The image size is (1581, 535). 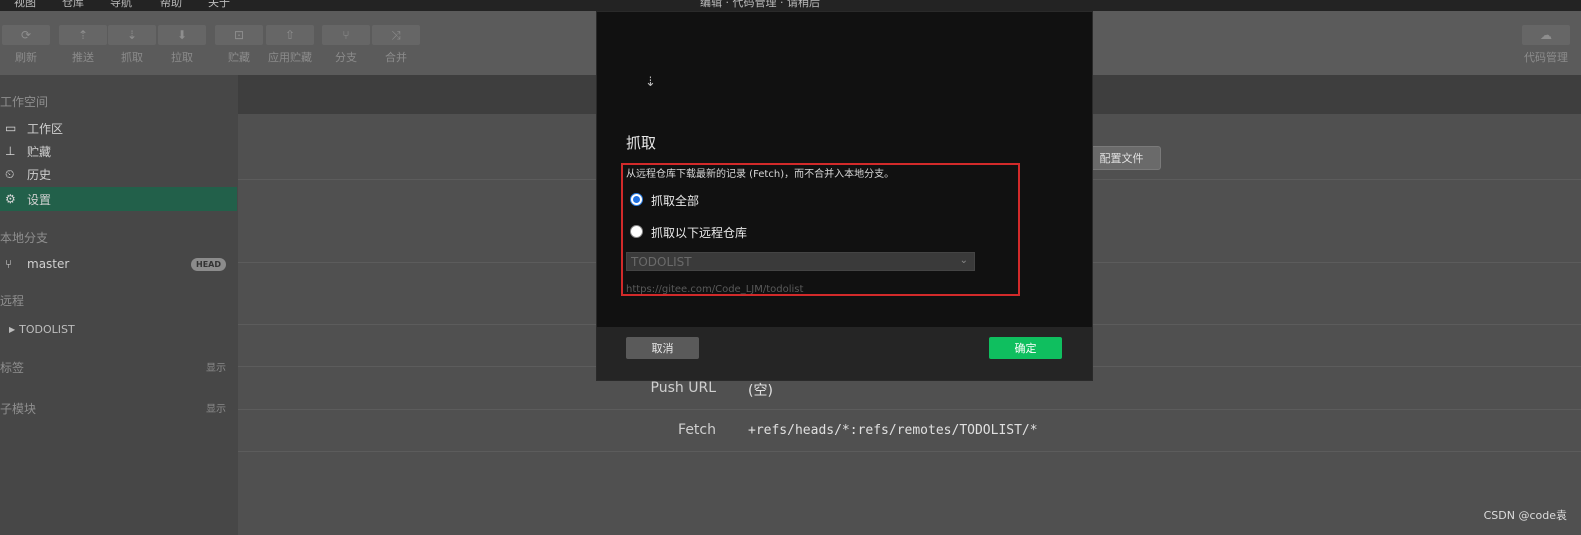 What do you see at coordinates (182, 57) in the screenshot?
I see `pull-label: 拉取` at bounding box center [182, 57].